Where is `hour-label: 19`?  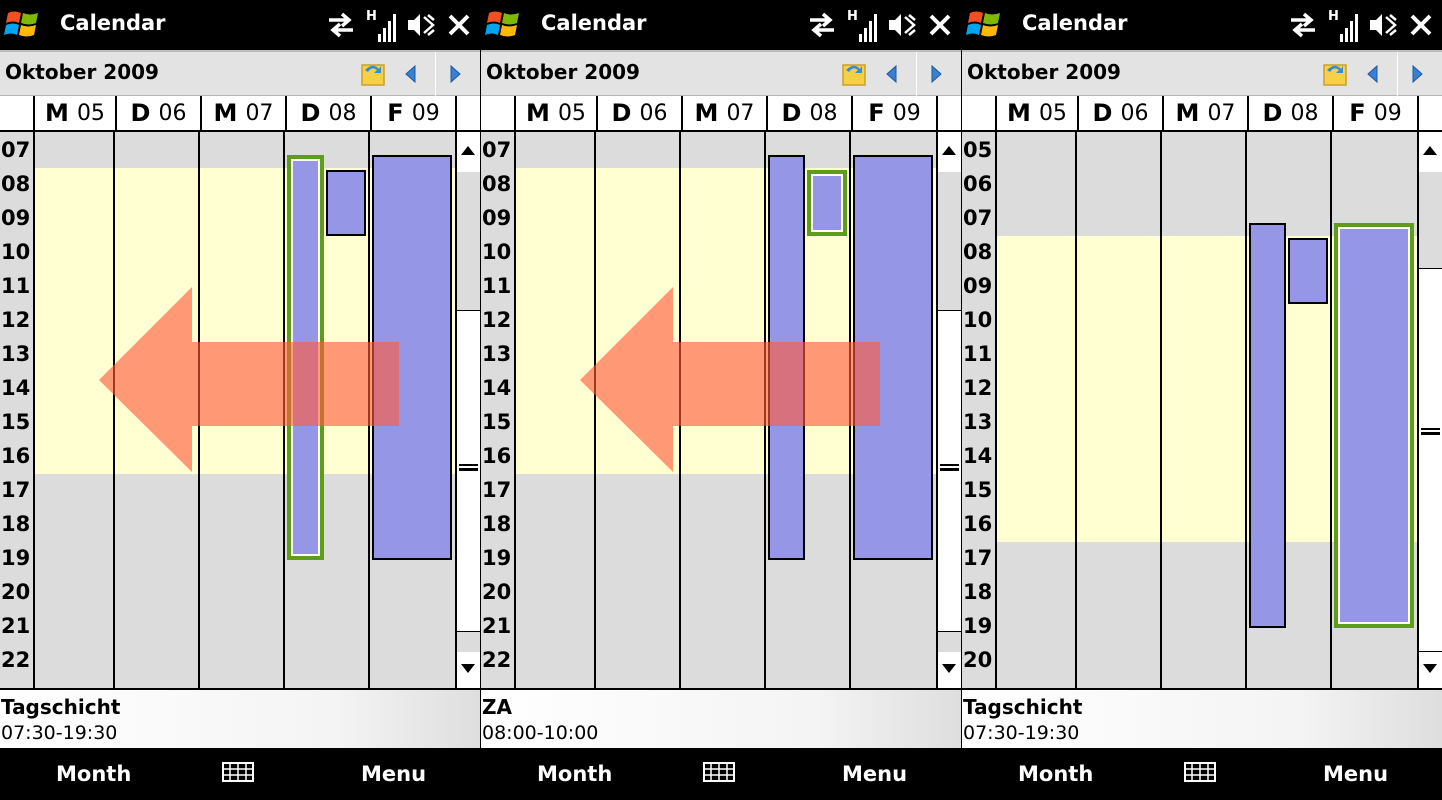
hour-label: 19 is located at coordinates (16, 558).